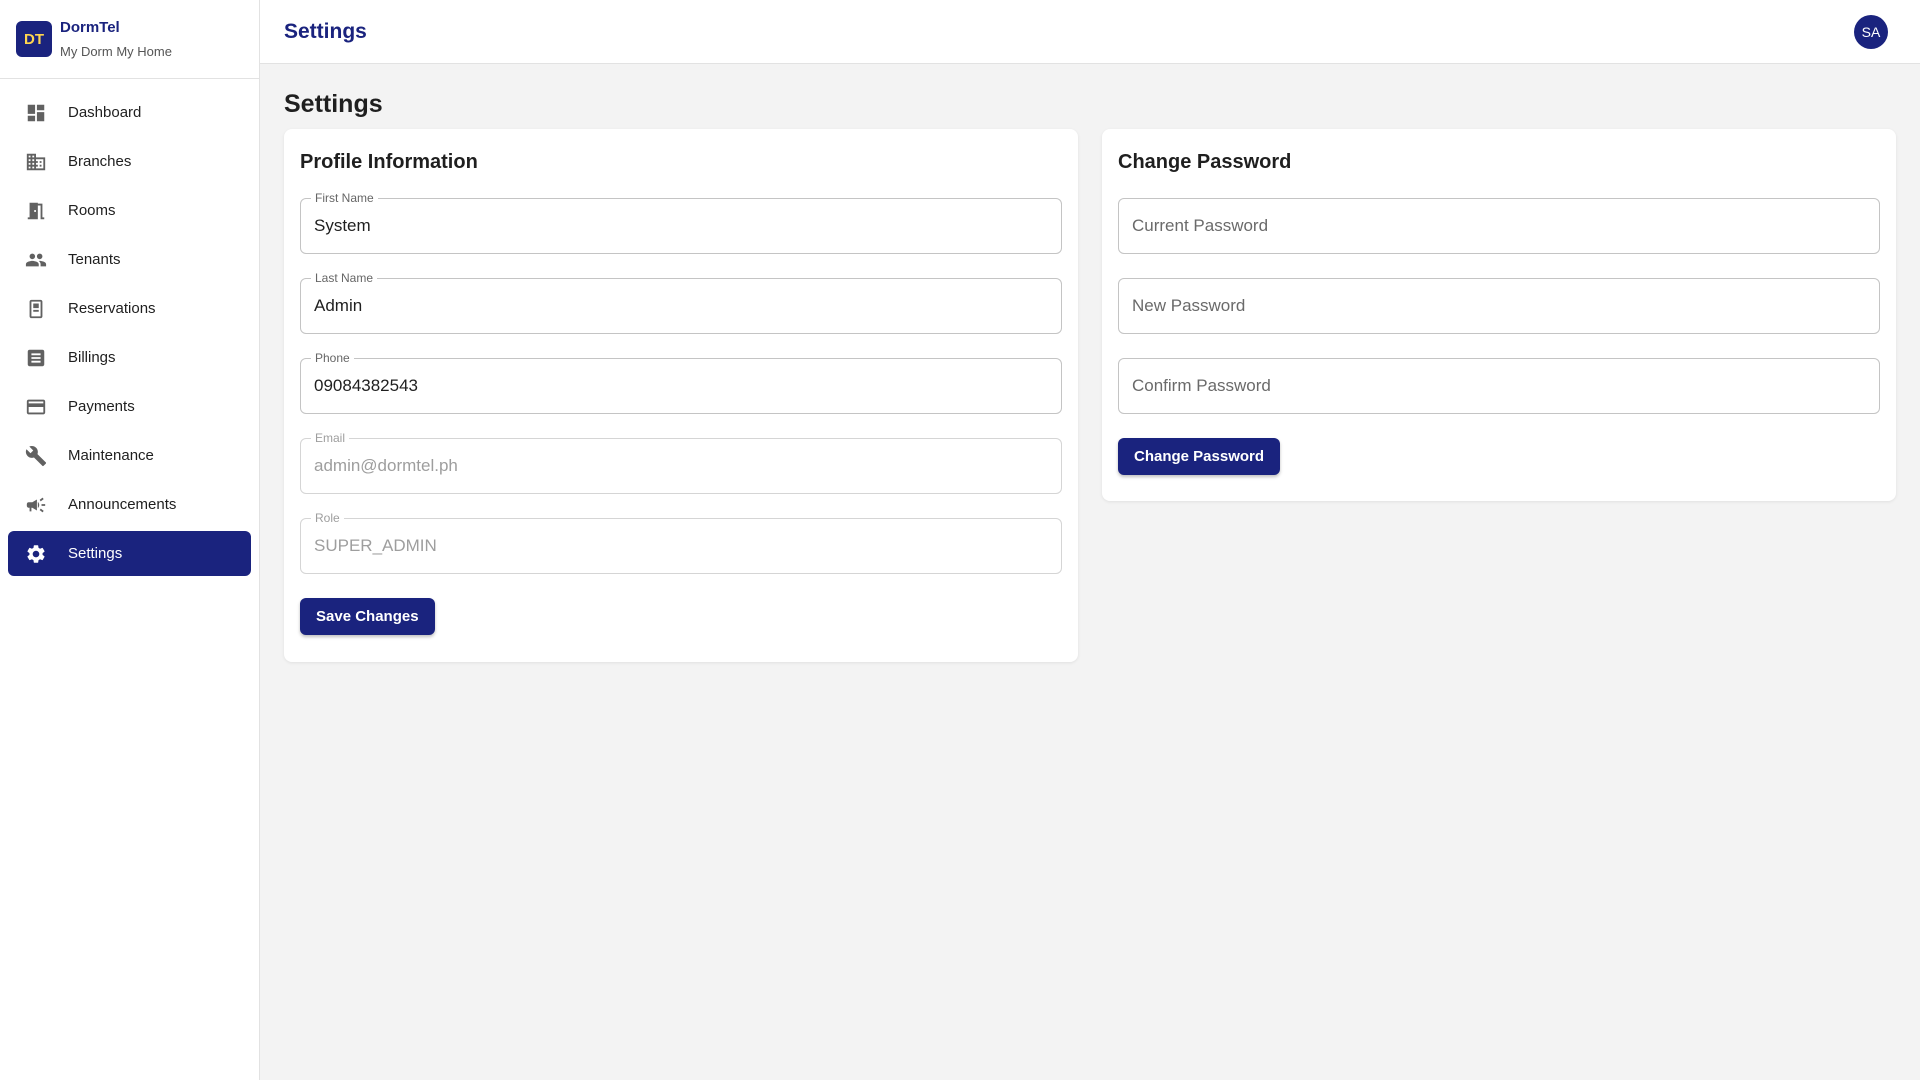 This screenshot has width=1920, height=1080. I want to click on change-password-button: Change Password, so click(1199, 456).